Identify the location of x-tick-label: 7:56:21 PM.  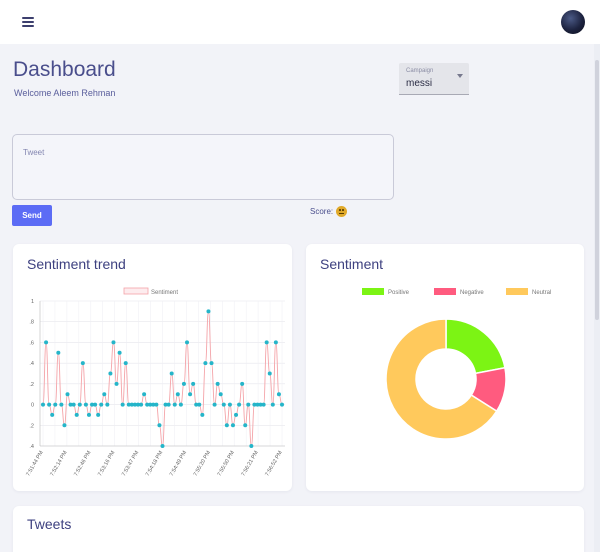
(250, 464).